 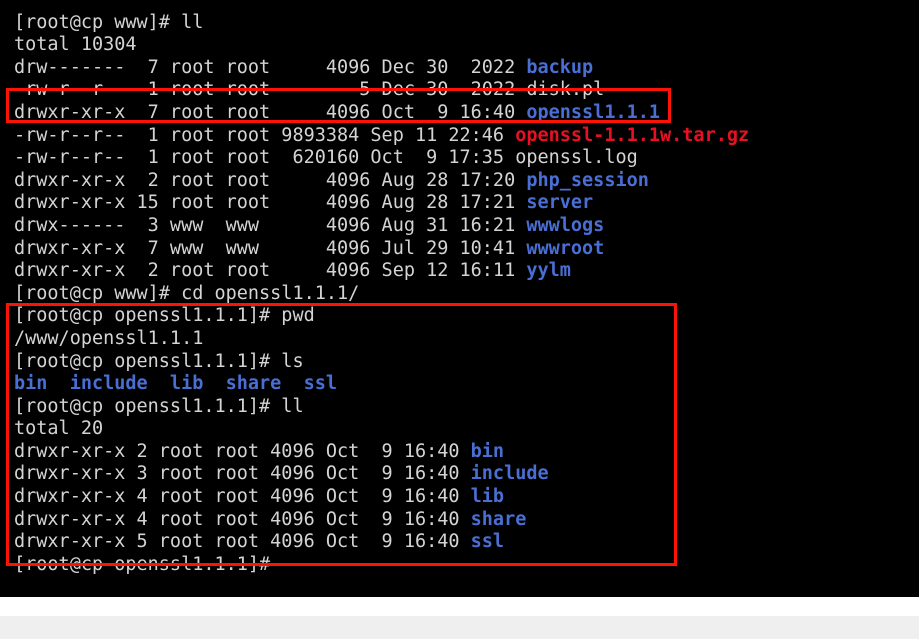 I want to click on terminal-entry-name: share, so click(x=498, y=519).